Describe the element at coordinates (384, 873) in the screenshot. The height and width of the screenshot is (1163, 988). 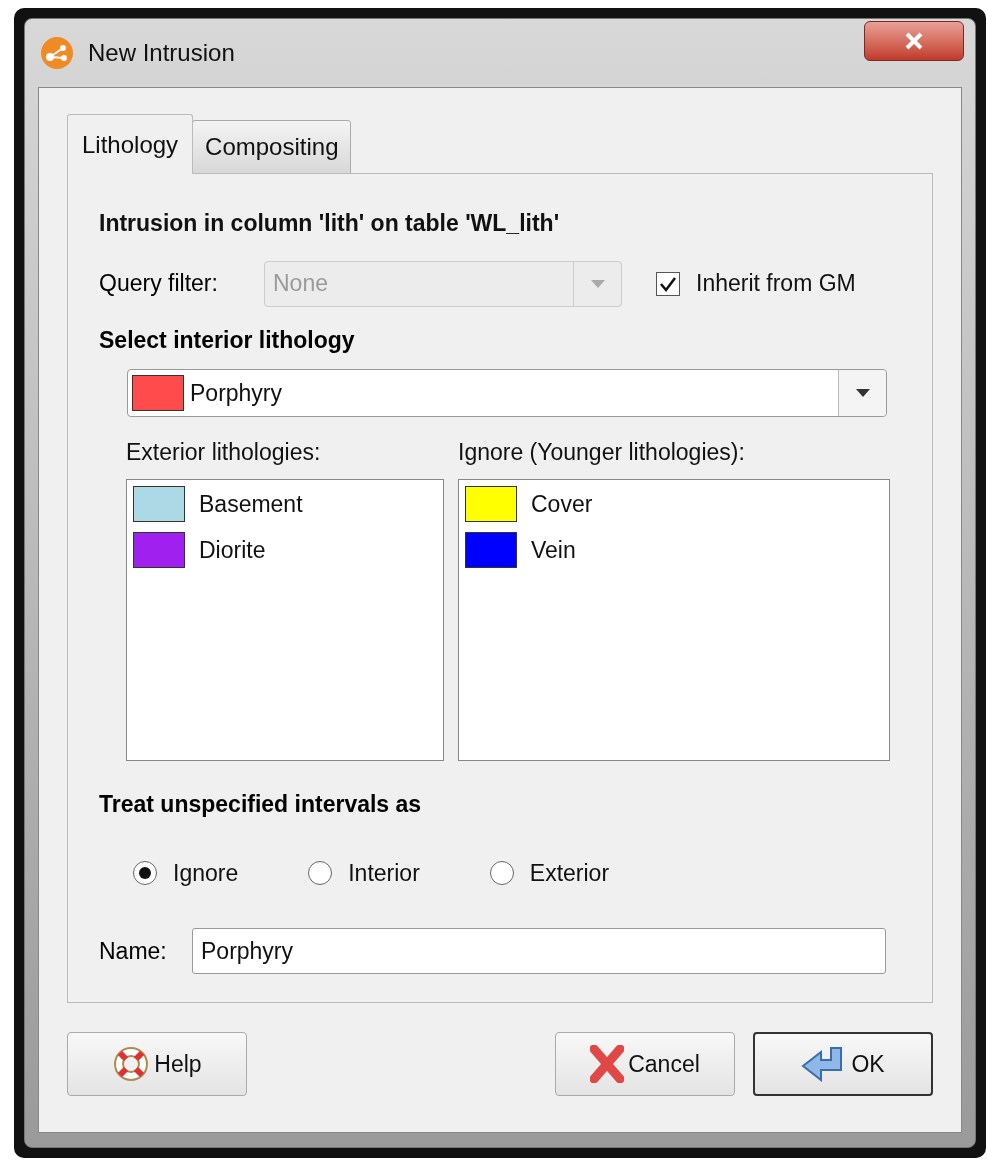
I see `radio-label: Interior` at that location.